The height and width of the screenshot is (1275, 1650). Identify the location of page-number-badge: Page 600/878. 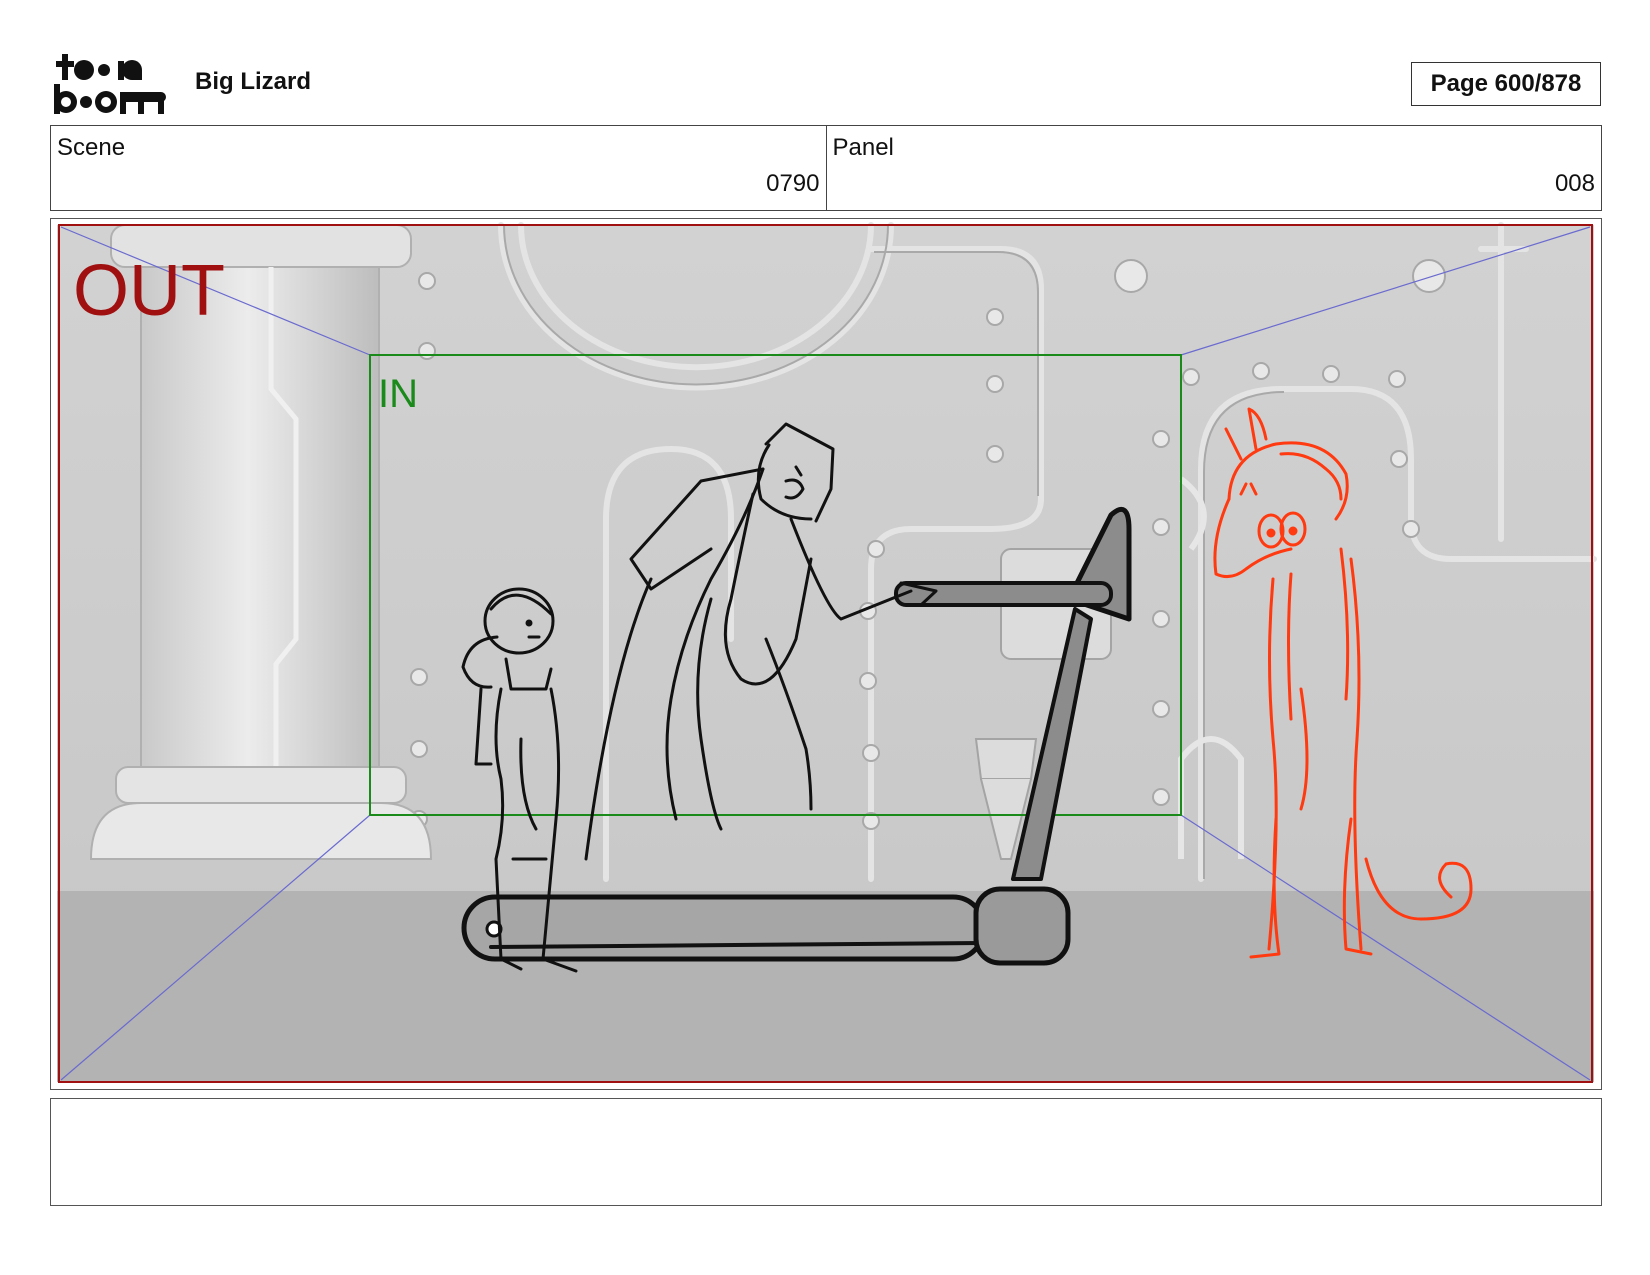
(1506, 84).